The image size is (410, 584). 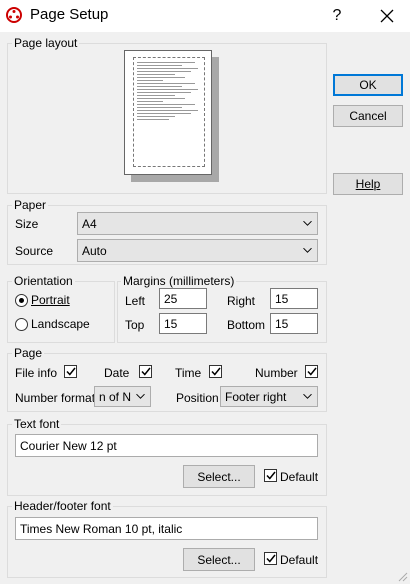 I want to click on close-icon, so click(x=387, y=16).